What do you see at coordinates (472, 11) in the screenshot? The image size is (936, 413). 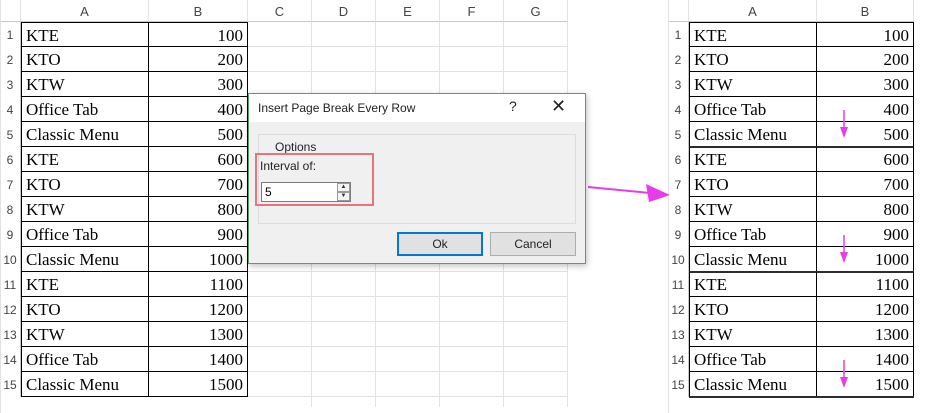 I see `column-header-f: F` at bounding box center [472, 11].